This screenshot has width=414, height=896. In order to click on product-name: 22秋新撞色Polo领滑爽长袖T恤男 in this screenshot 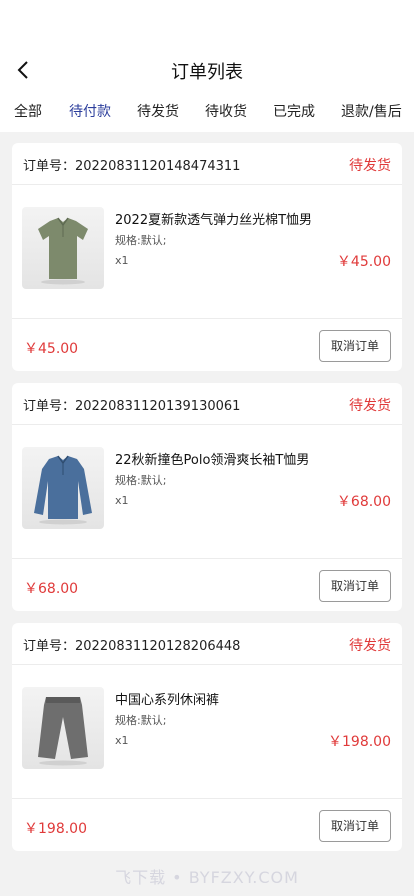, I will do `click(212, 458)`.